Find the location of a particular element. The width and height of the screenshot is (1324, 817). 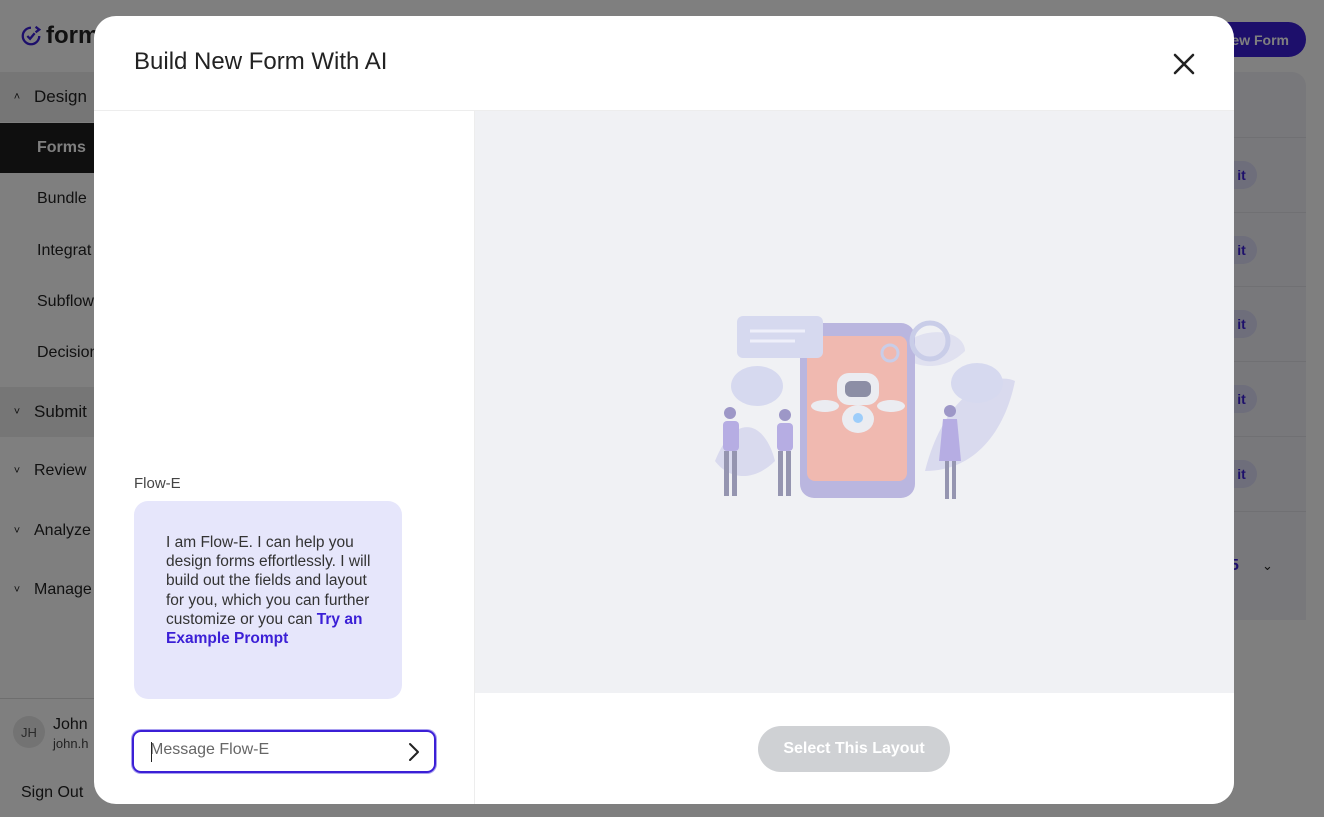

robot-illustration is located at coordinates (865, 407).